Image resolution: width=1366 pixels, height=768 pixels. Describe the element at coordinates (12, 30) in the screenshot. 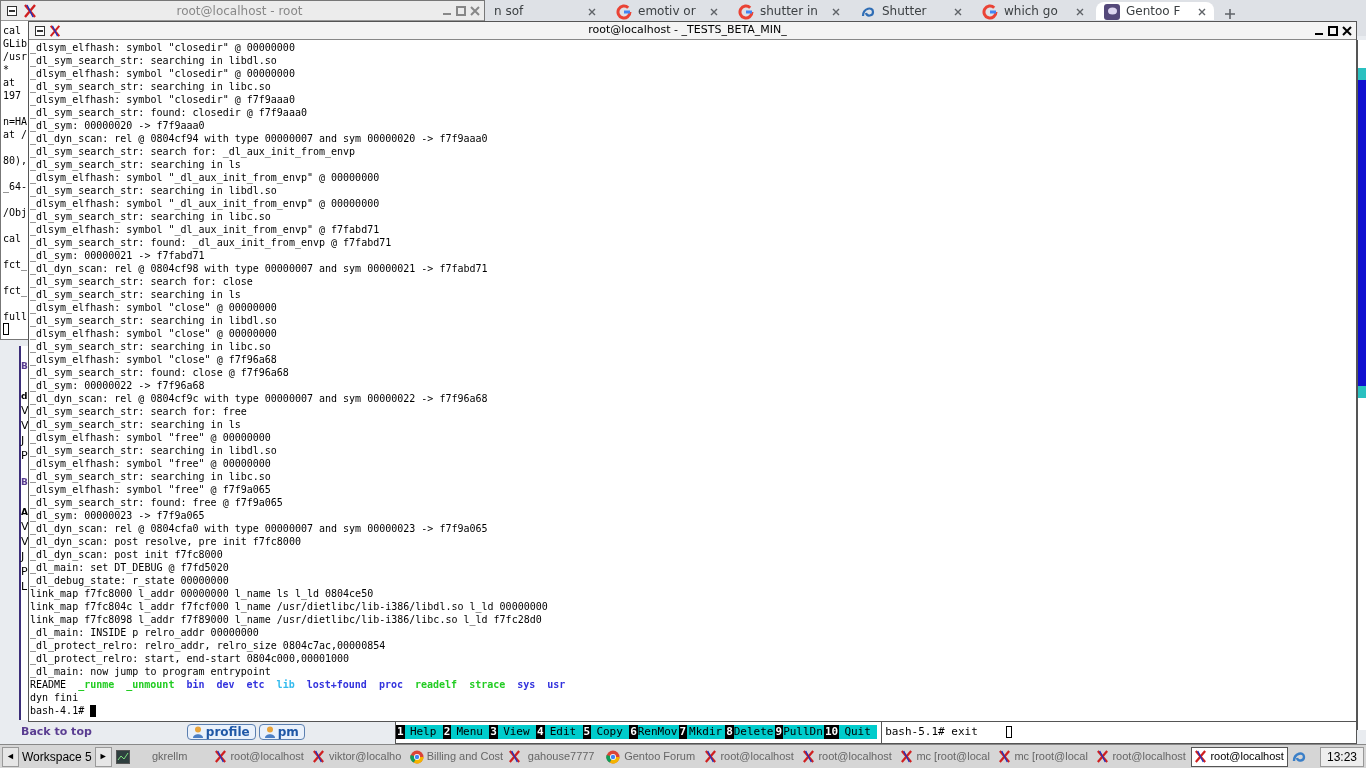

I see `terminal-line: cal` at that location.